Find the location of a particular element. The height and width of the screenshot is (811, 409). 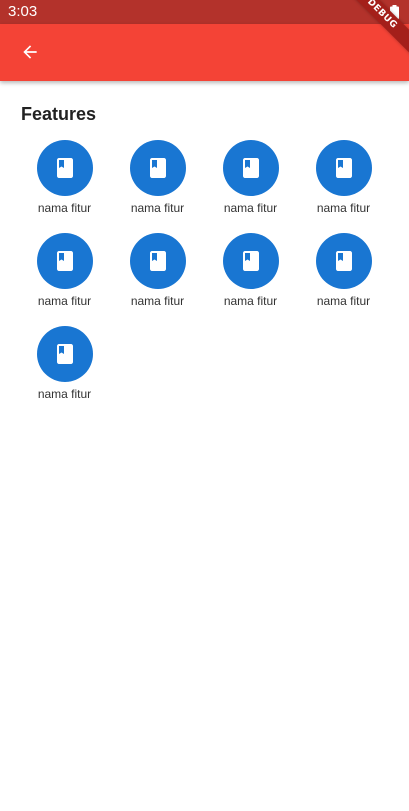

section-title: Features is located at coordinates (59, 114).